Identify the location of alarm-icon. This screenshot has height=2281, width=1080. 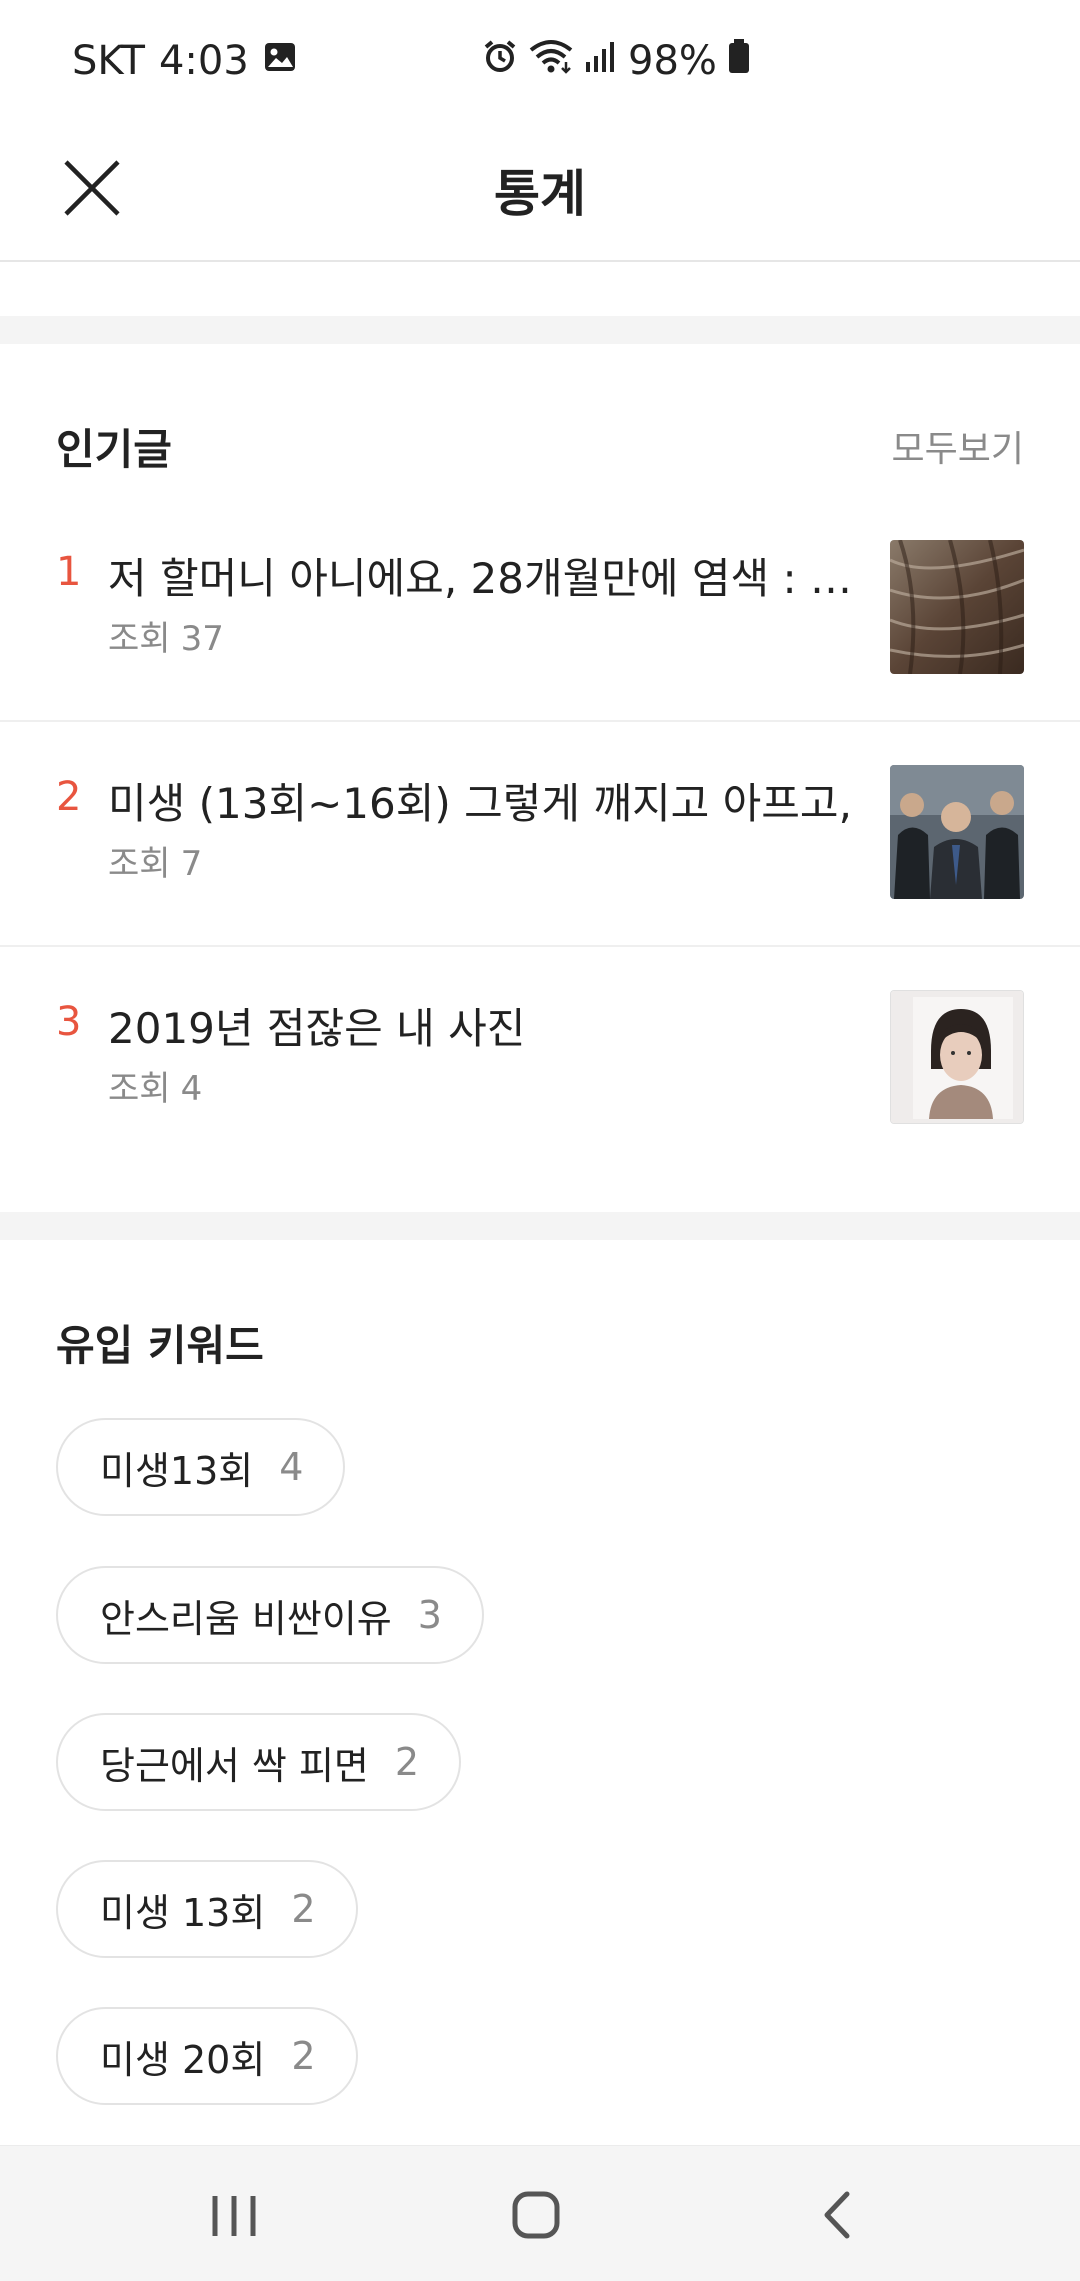
(500, 61).